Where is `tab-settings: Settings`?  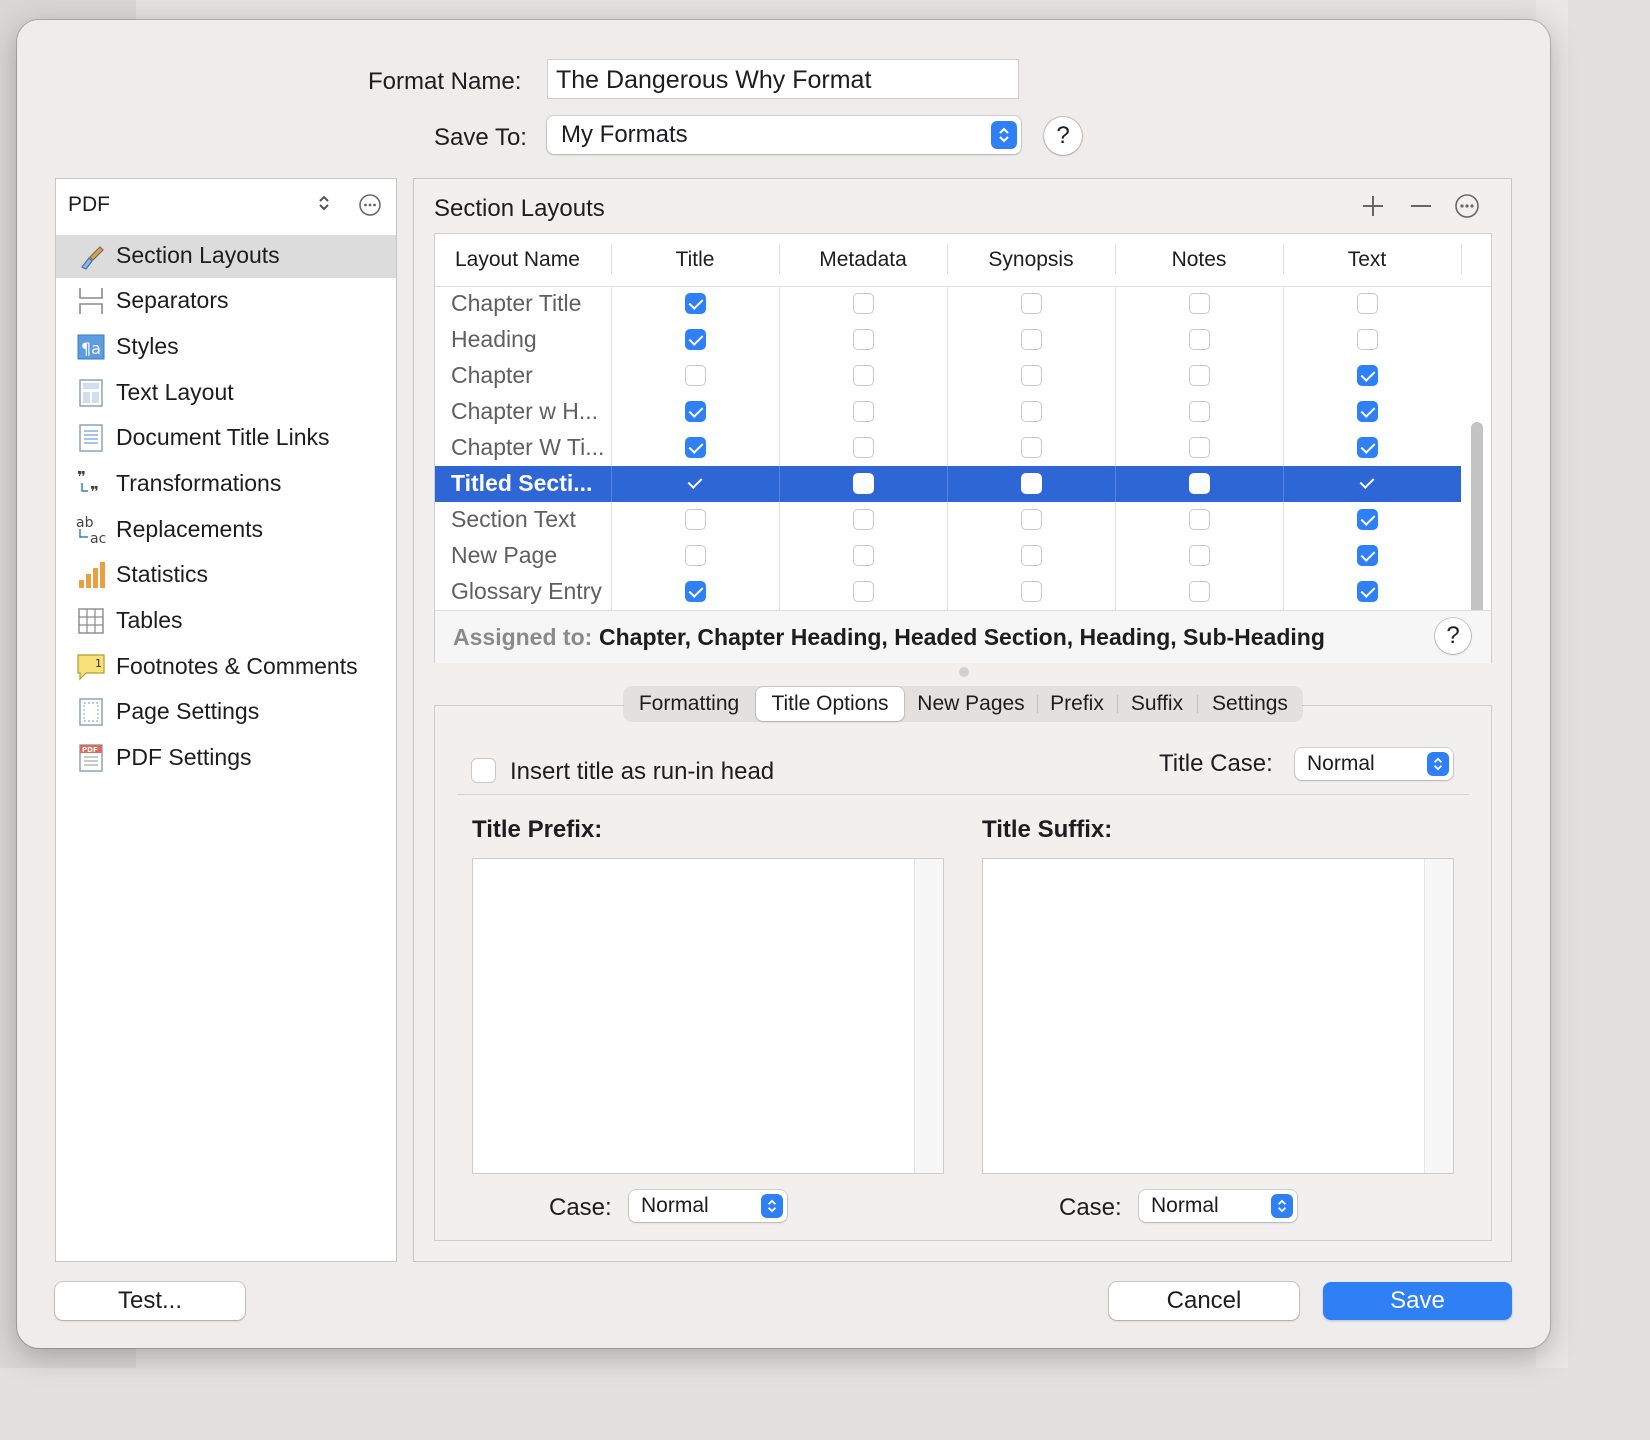 tab-settings: Settings is located at coordinates (1250, 704).